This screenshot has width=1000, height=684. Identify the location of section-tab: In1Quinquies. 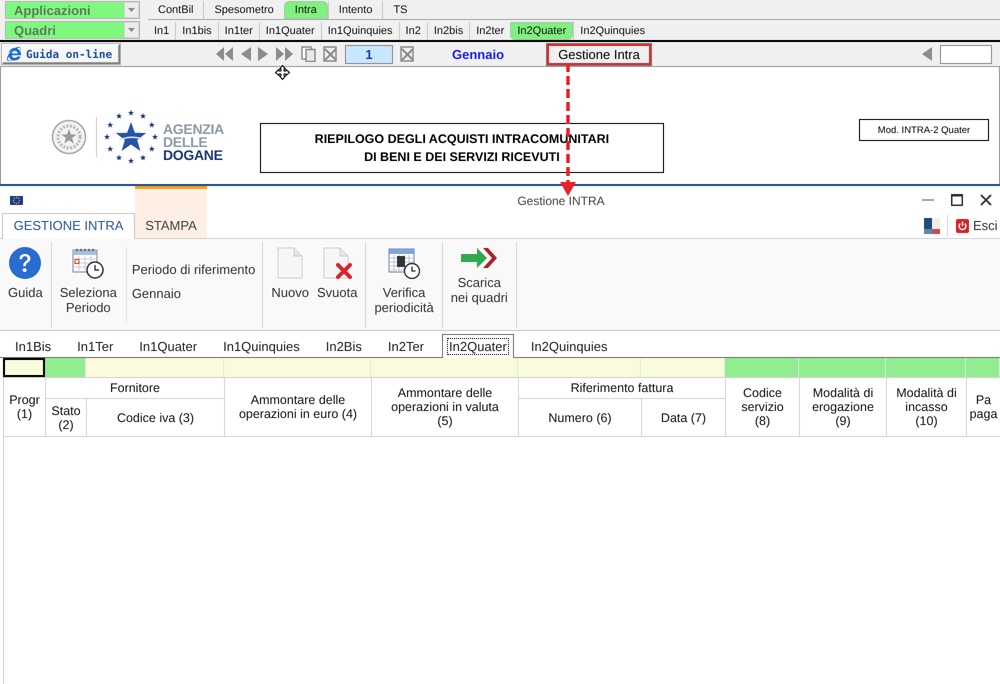
(359, 31).